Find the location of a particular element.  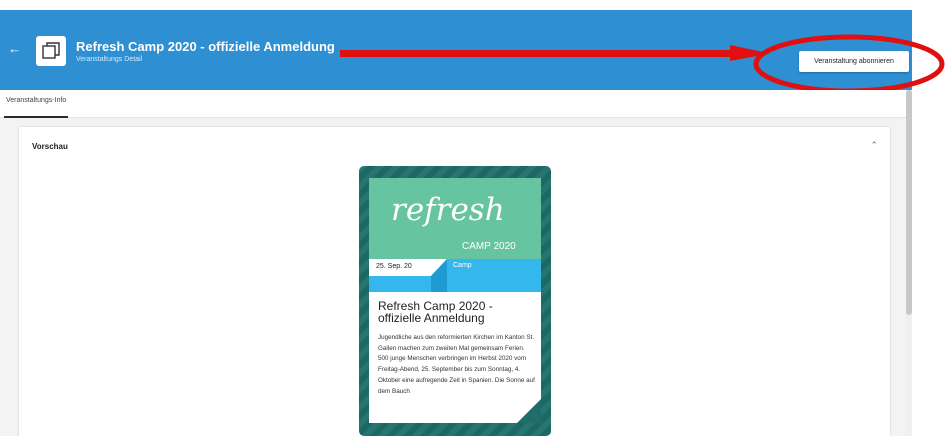

logo-text: refresh is located at coordinates (448, 210).